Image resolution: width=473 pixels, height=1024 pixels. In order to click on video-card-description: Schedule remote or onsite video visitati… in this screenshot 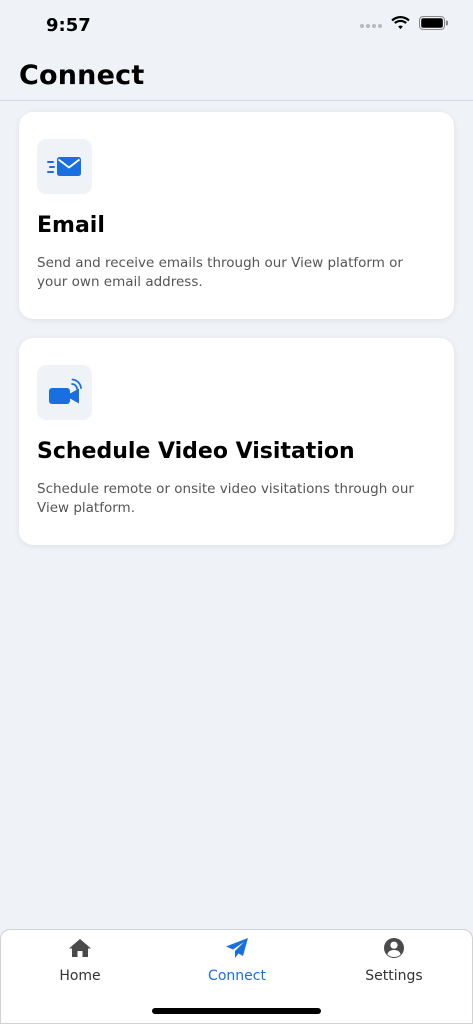, I will do `click(225, 498)`.